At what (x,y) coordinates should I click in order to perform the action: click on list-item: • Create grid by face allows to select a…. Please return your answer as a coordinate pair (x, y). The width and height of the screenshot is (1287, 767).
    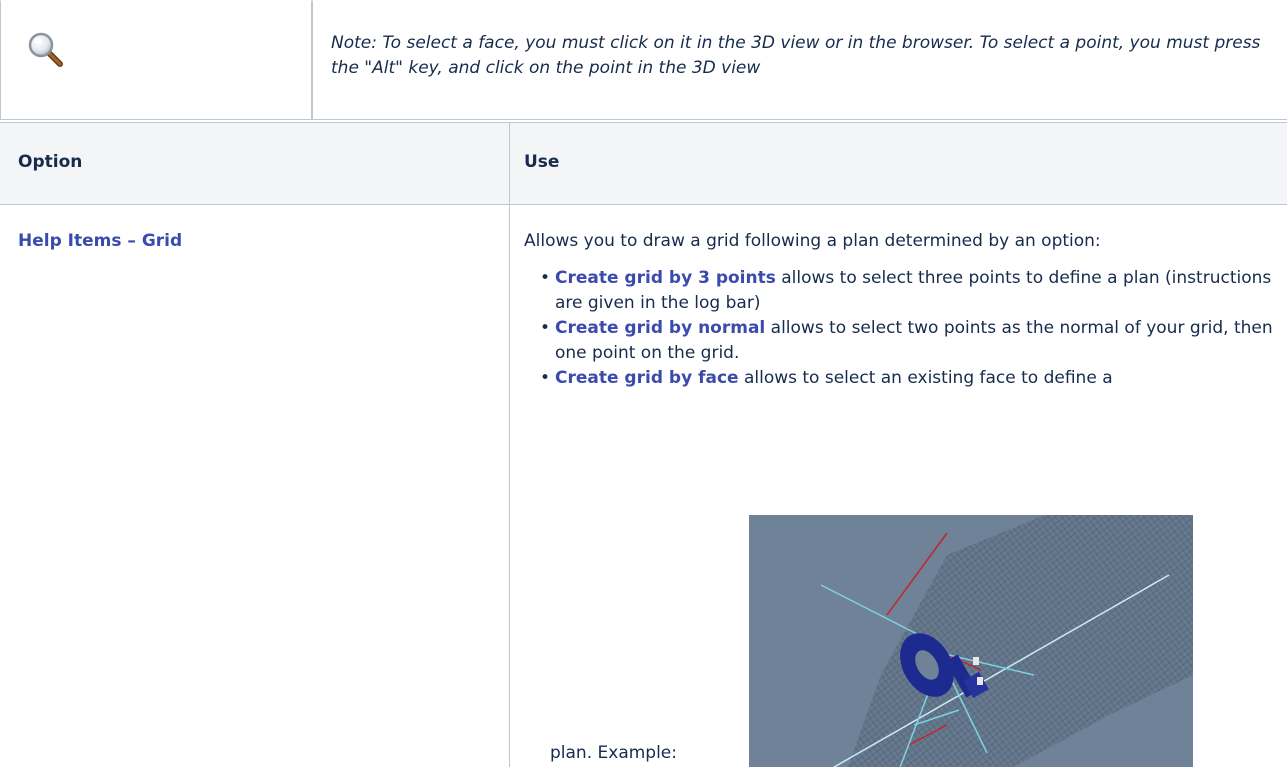
    Looking at the image, I should click on (912, 378).